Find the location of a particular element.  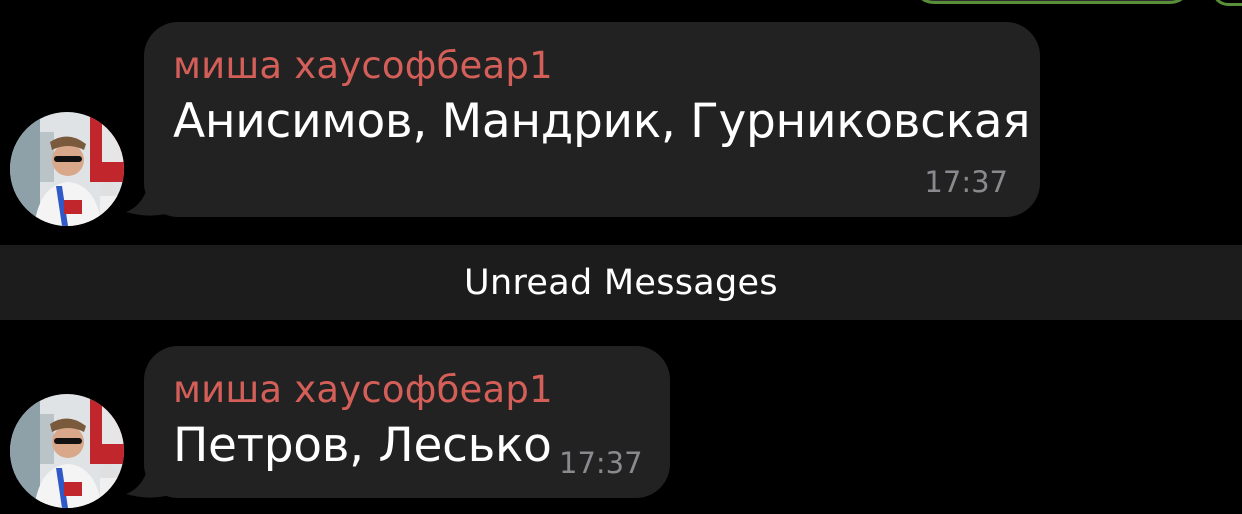

message-bubble: миша хаусофбеар1 Петров, Лесько 17:37 is located at coordinates (407, 422).